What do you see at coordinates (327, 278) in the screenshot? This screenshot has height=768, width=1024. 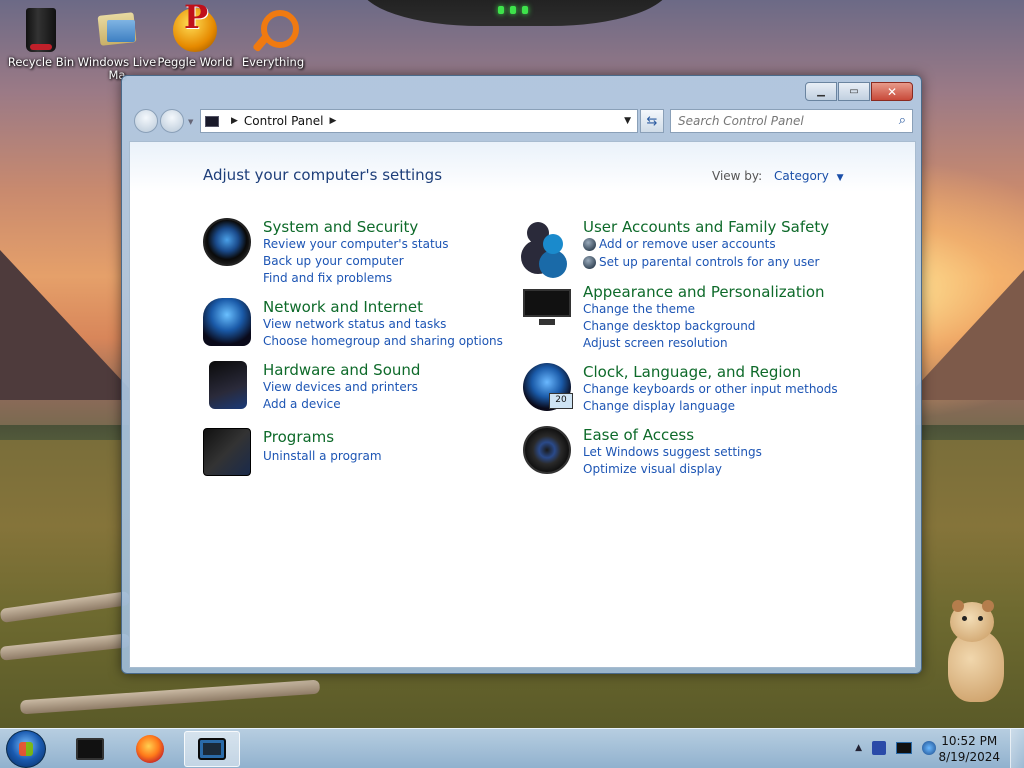 I see `link-find-fix-problems: Find and fix problems` at bounding box center [327, 278].